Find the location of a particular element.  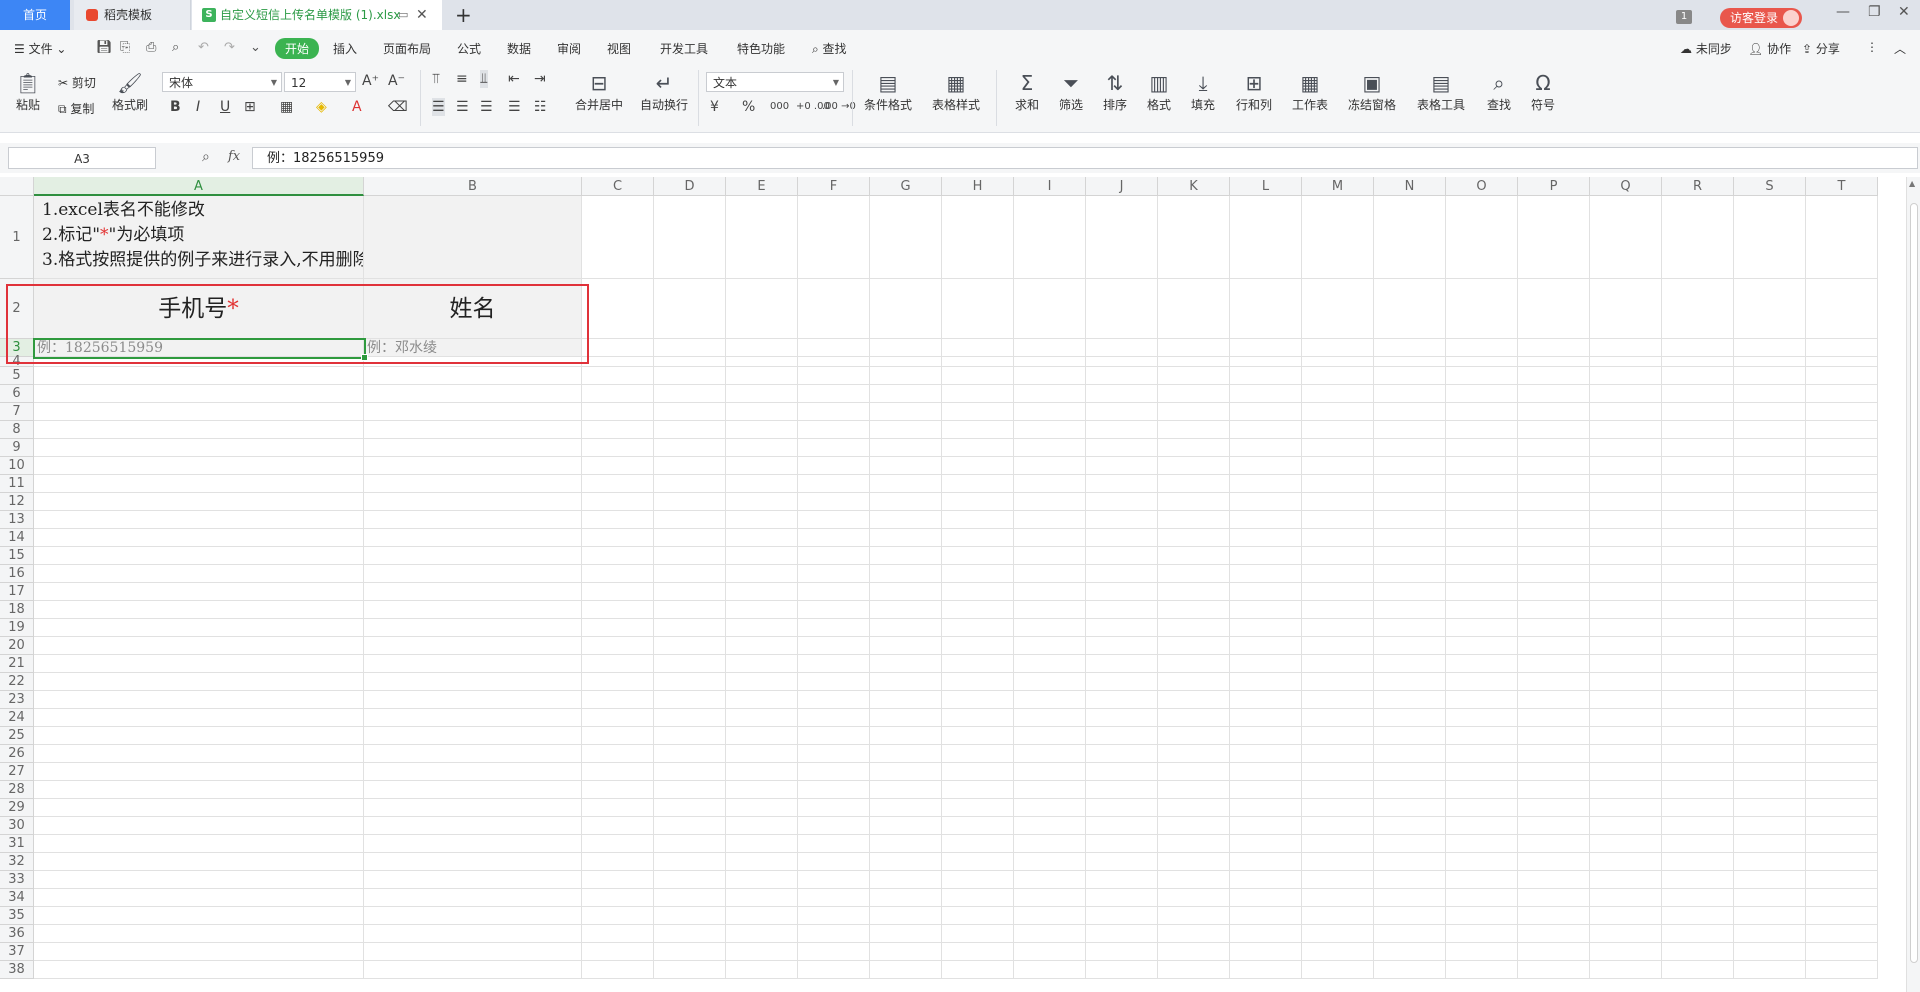

cell-e30 is located at coordinates (762, 826).